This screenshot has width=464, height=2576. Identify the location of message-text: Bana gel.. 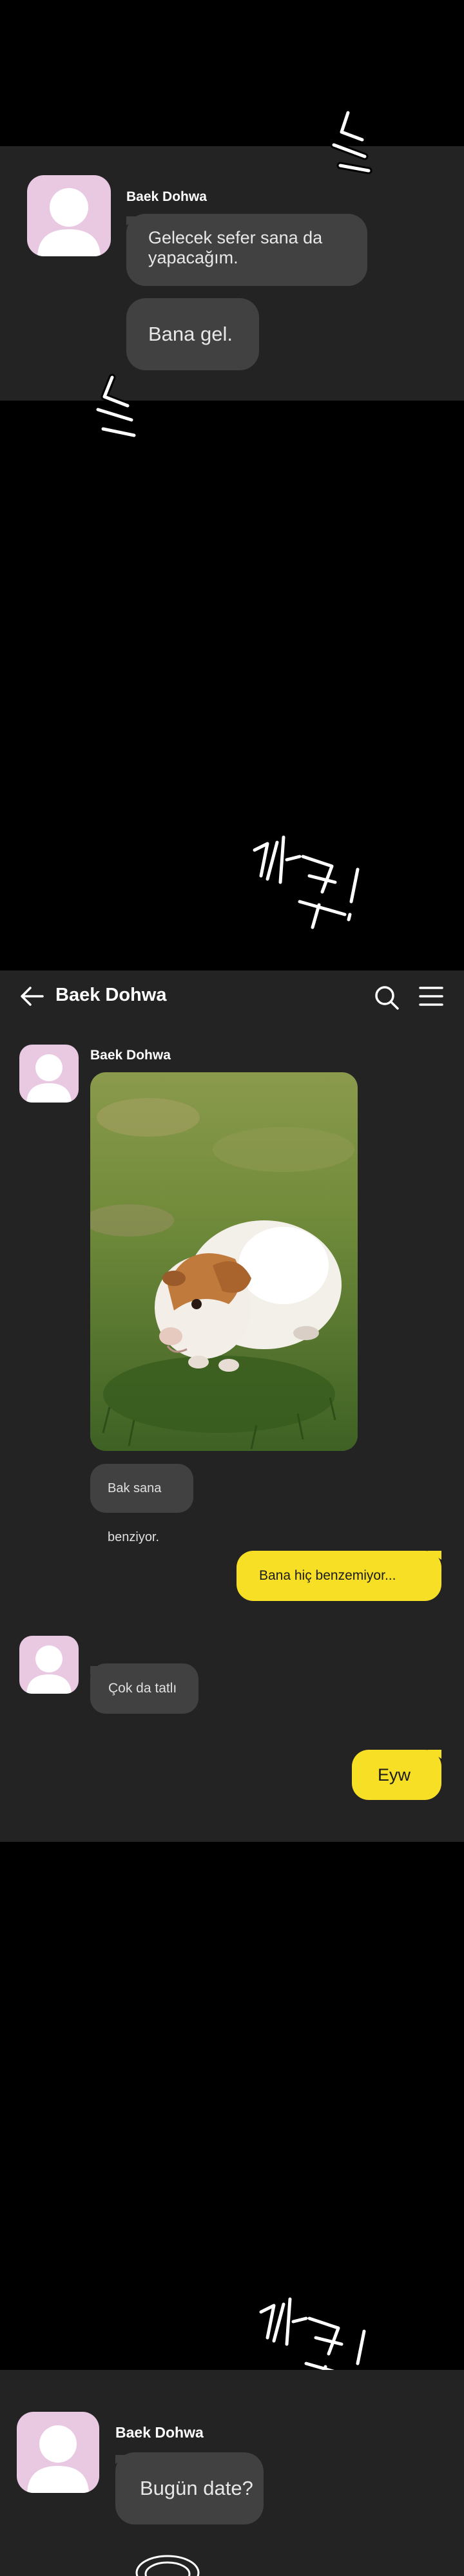
(191, 334).